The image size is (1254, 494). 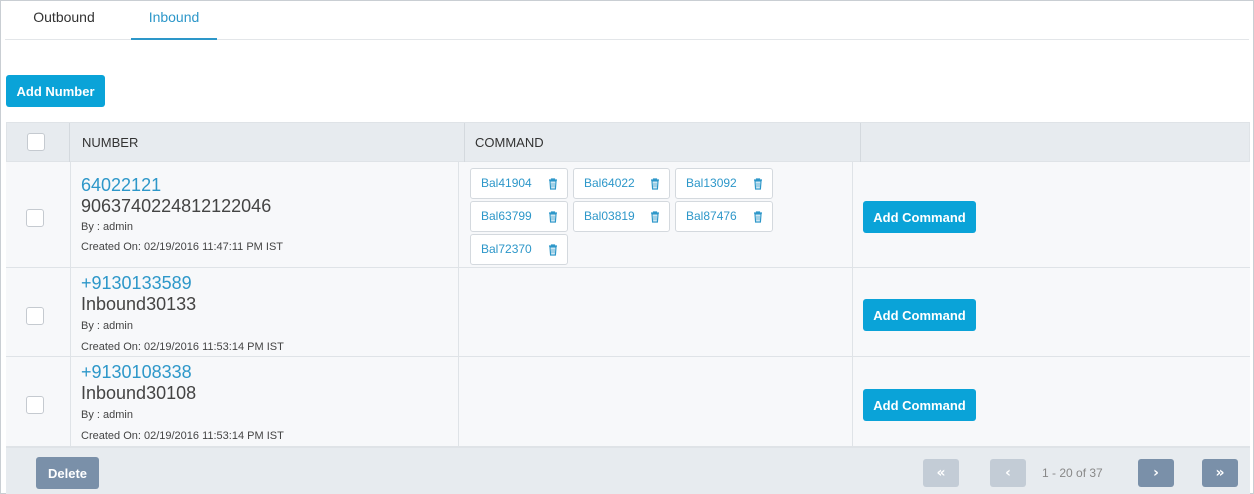 What do you see at coordinates (506, 249) in the screenshot?
I see `command-chip-label: Bal72370` at bounding box center [506, 249].